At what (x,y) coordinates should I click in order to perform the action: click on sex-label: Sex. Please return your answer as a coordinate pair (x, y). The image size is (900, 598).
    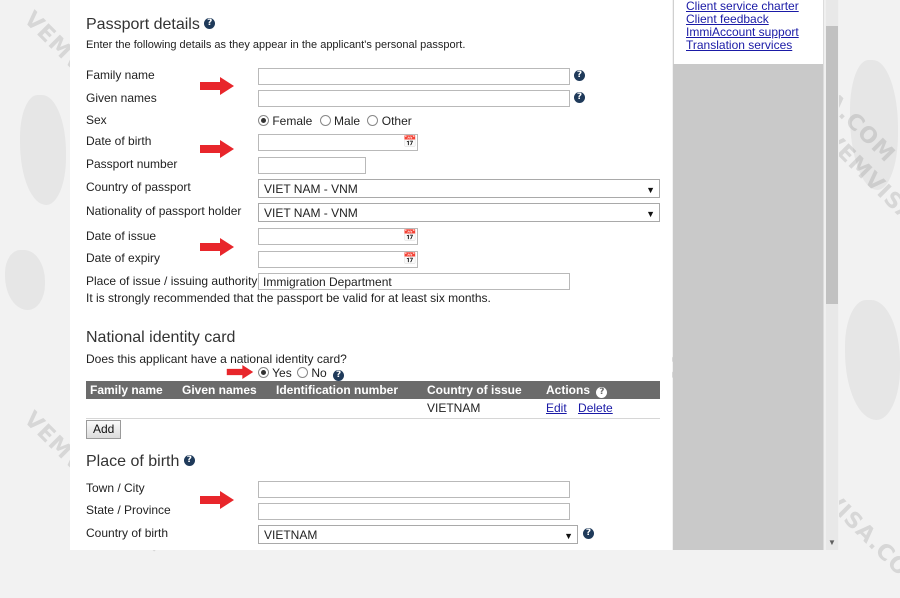
    Looking at the image, I should click on (96, 120).